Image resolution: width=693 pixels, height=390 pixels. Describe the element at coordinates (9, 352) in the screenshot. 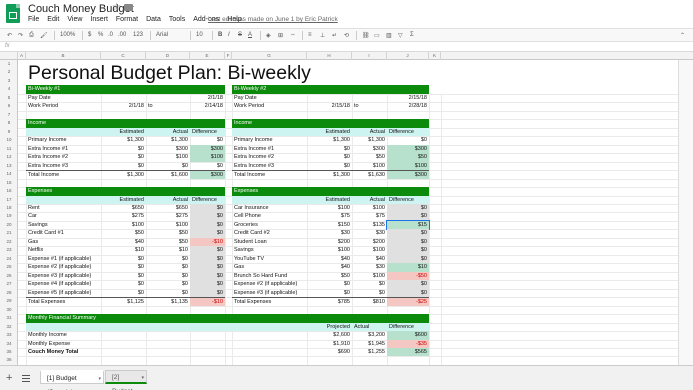

I see `row-header: 35` at that location.